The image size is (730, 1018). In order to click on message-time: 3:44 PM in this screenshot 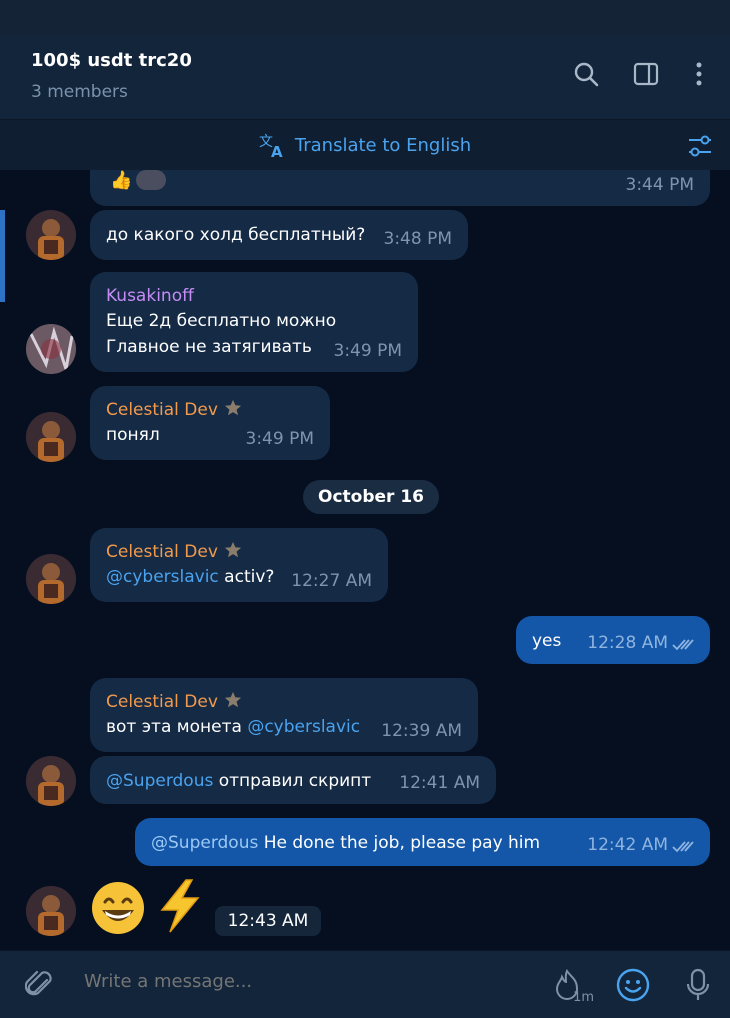, I will do `click(660, 185)`.